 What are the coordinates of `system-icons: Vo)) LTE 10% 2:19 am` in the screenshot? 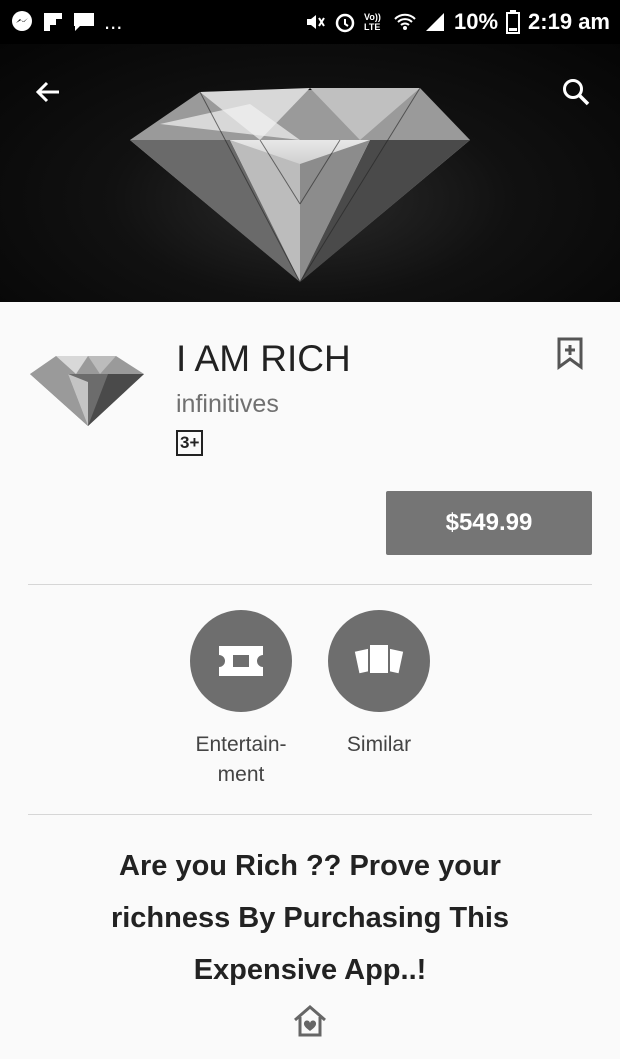 It's located at (457, 22).